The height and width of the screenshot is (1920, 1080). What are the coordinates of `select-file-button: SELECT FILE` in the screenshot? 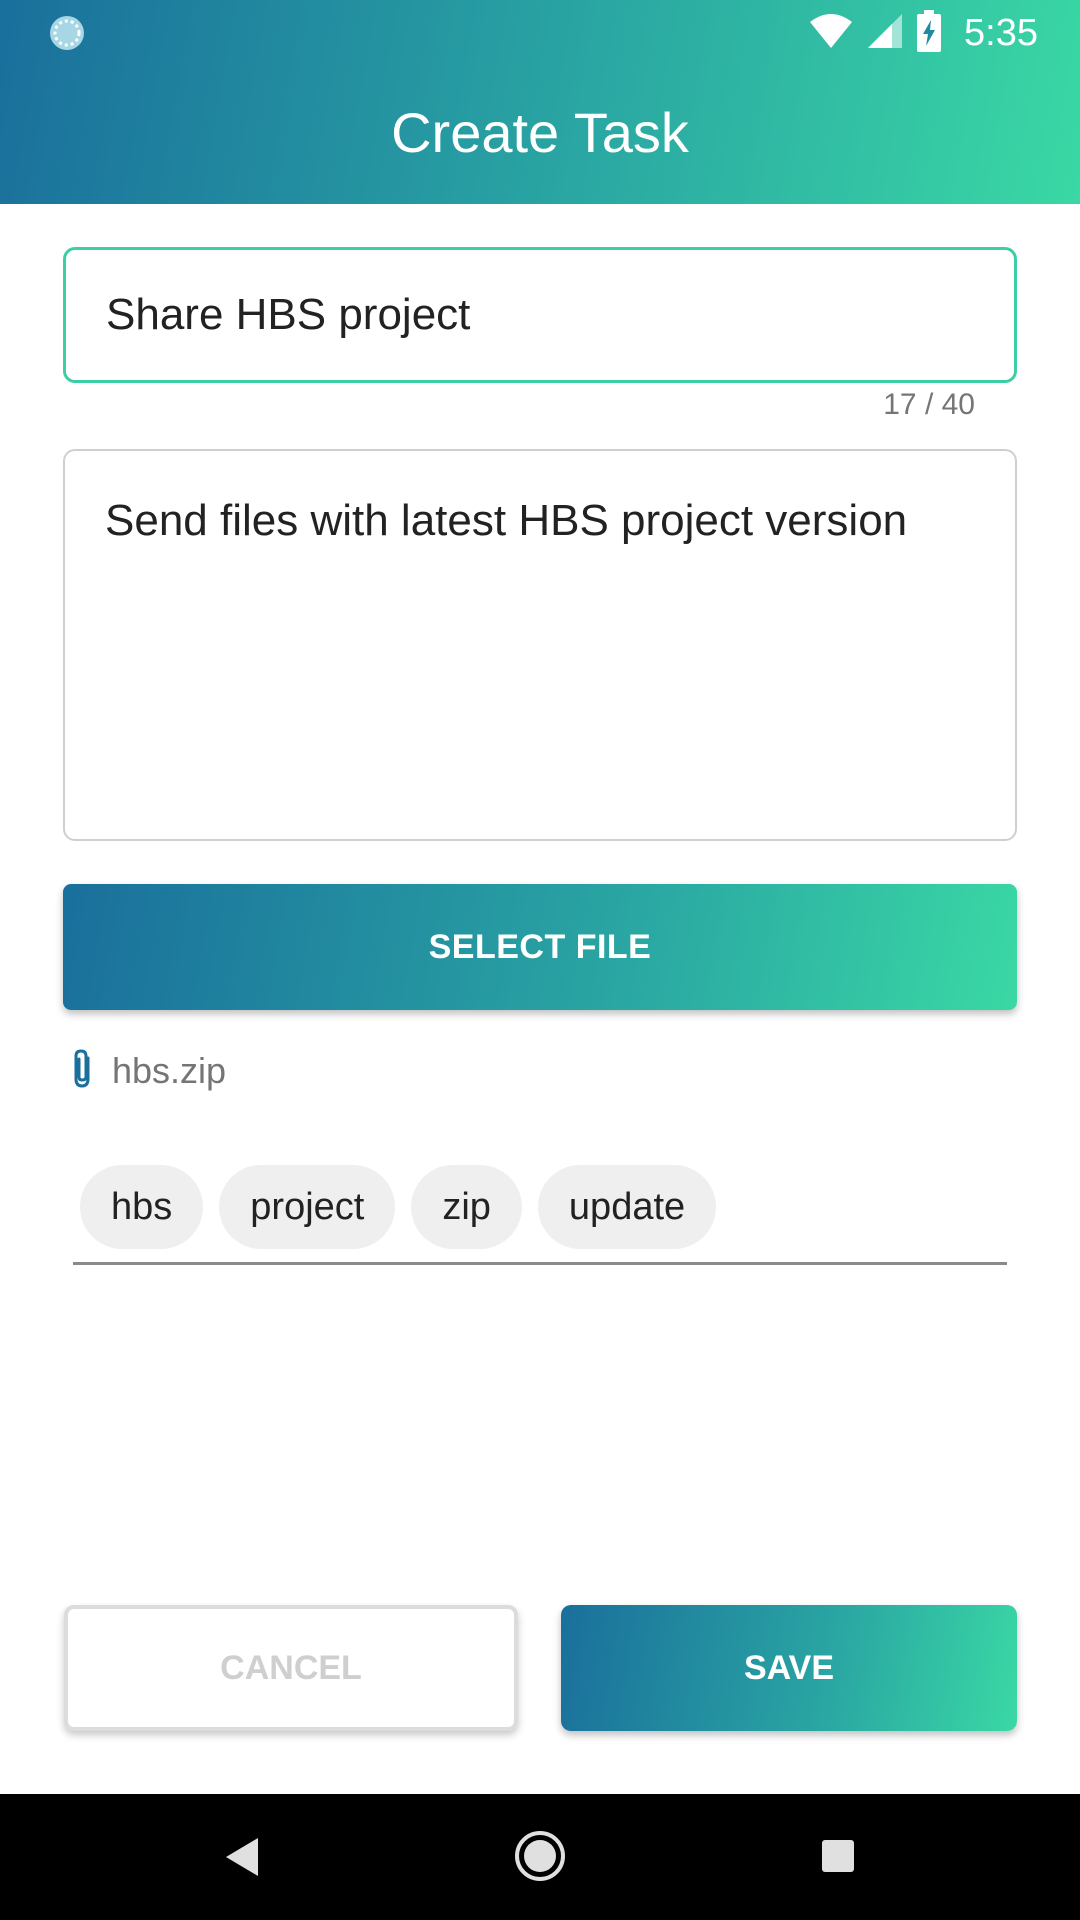 It's located at (540, 947).